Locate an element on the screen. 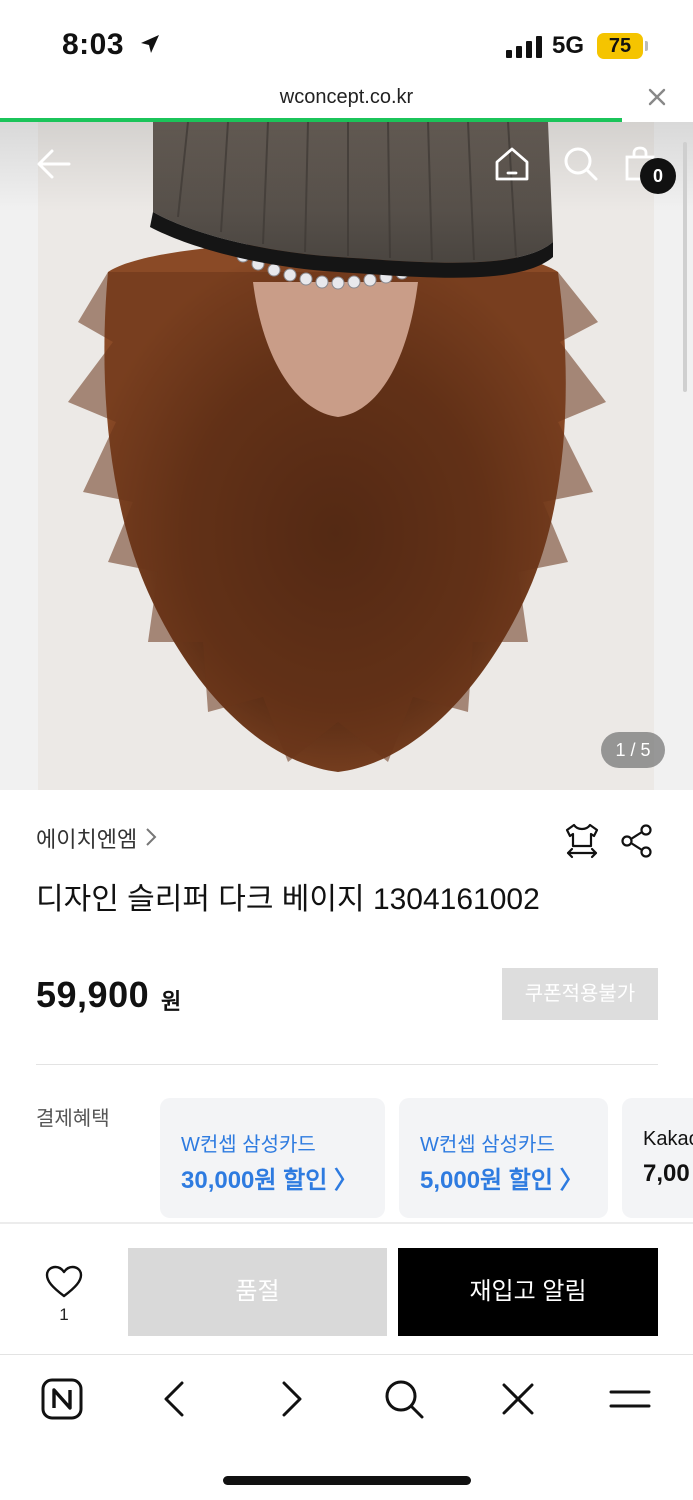 This screenshot has width=693, height=1500. benefit-discount: 30,000원 할인 〉 is located at coordinates (269, 1180).